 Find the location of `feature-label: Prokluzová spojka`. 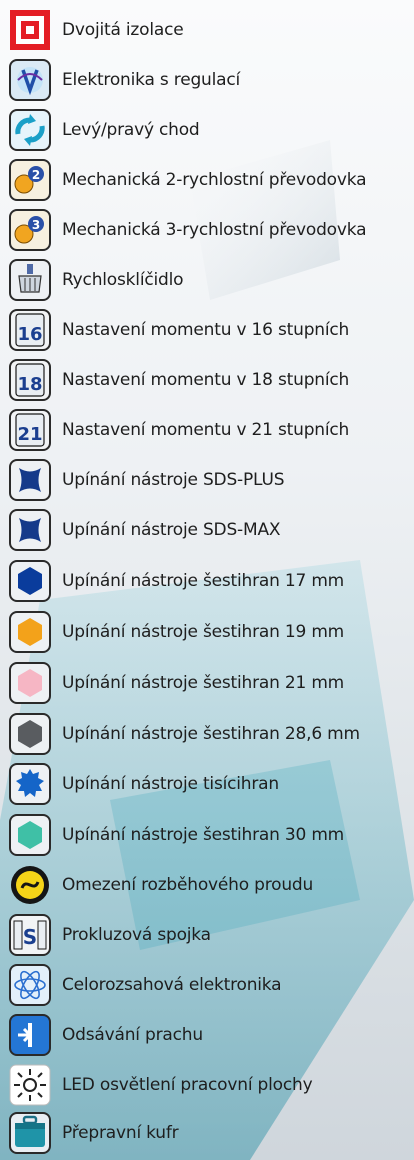

feature-label: Prokluzová spojka is located at coordinates (136, 935).